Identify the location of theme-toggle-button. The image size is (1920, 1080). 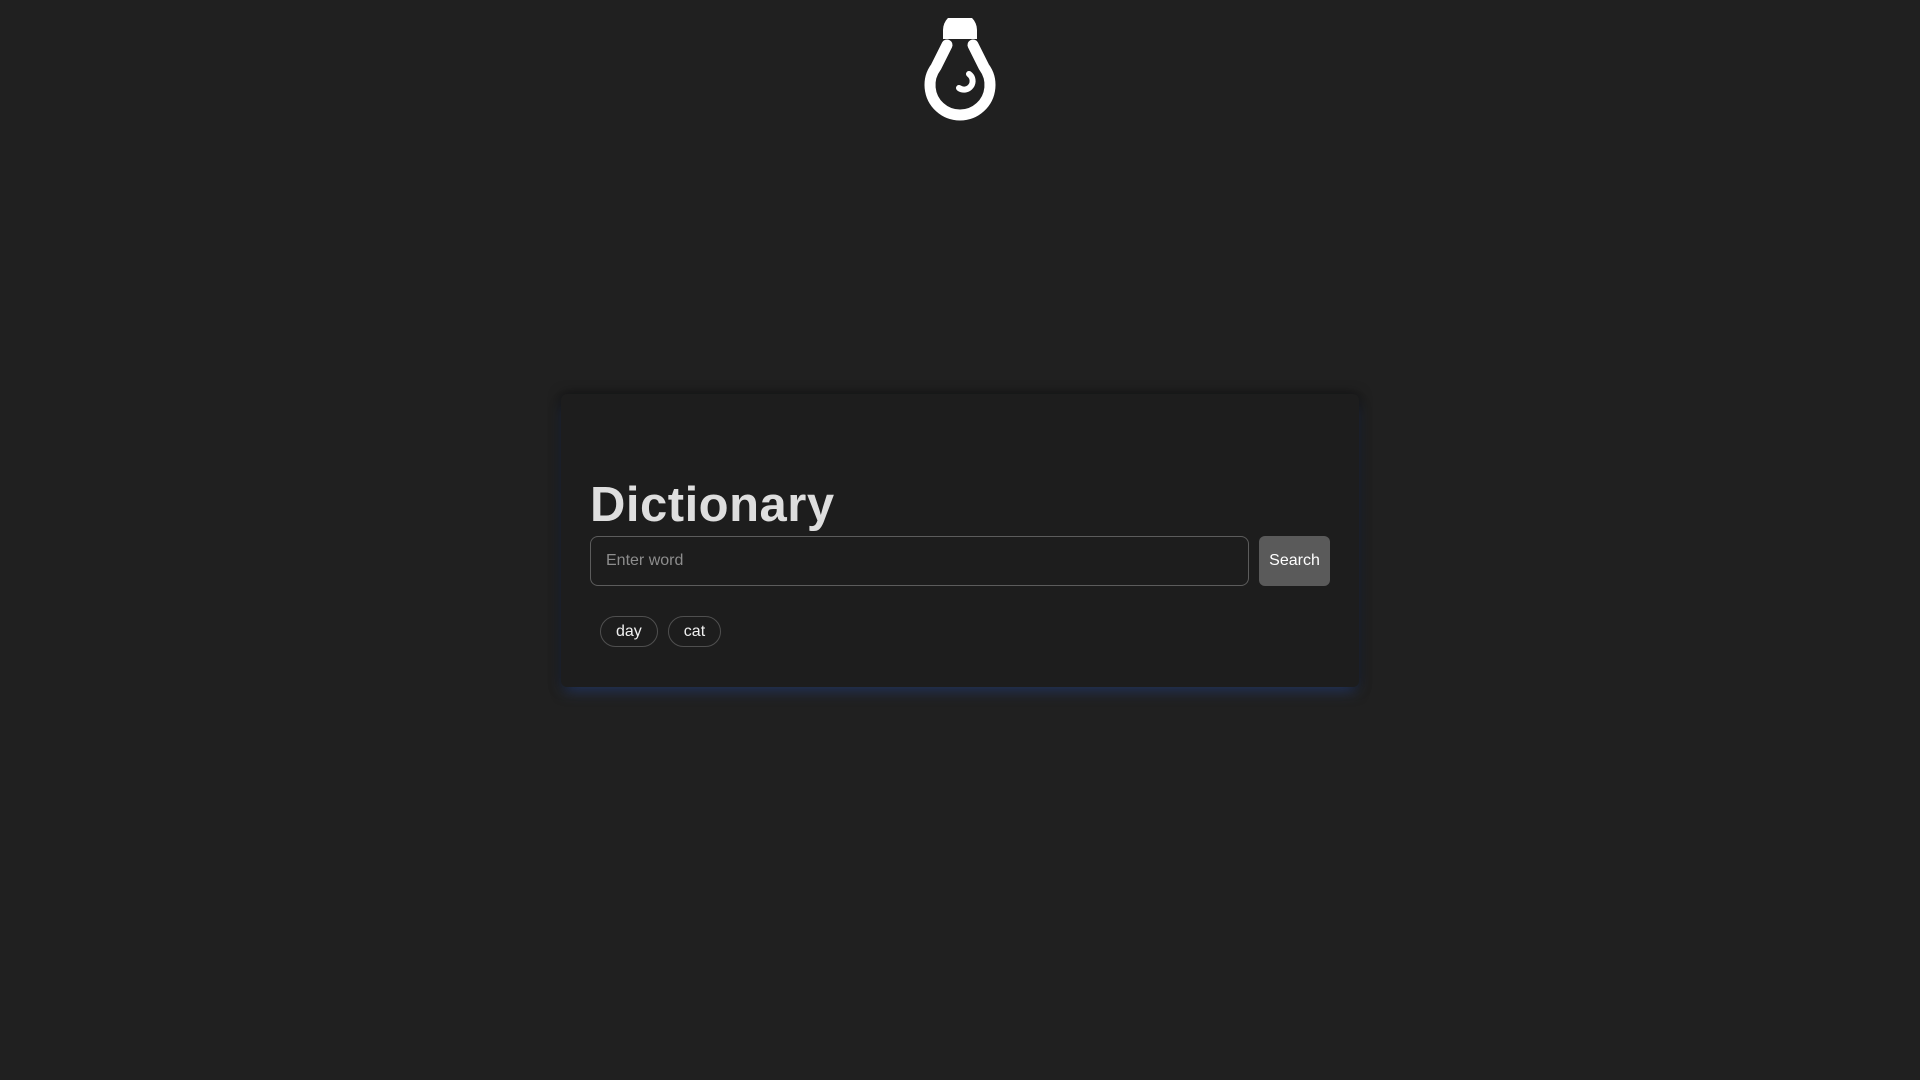
(960, 71).